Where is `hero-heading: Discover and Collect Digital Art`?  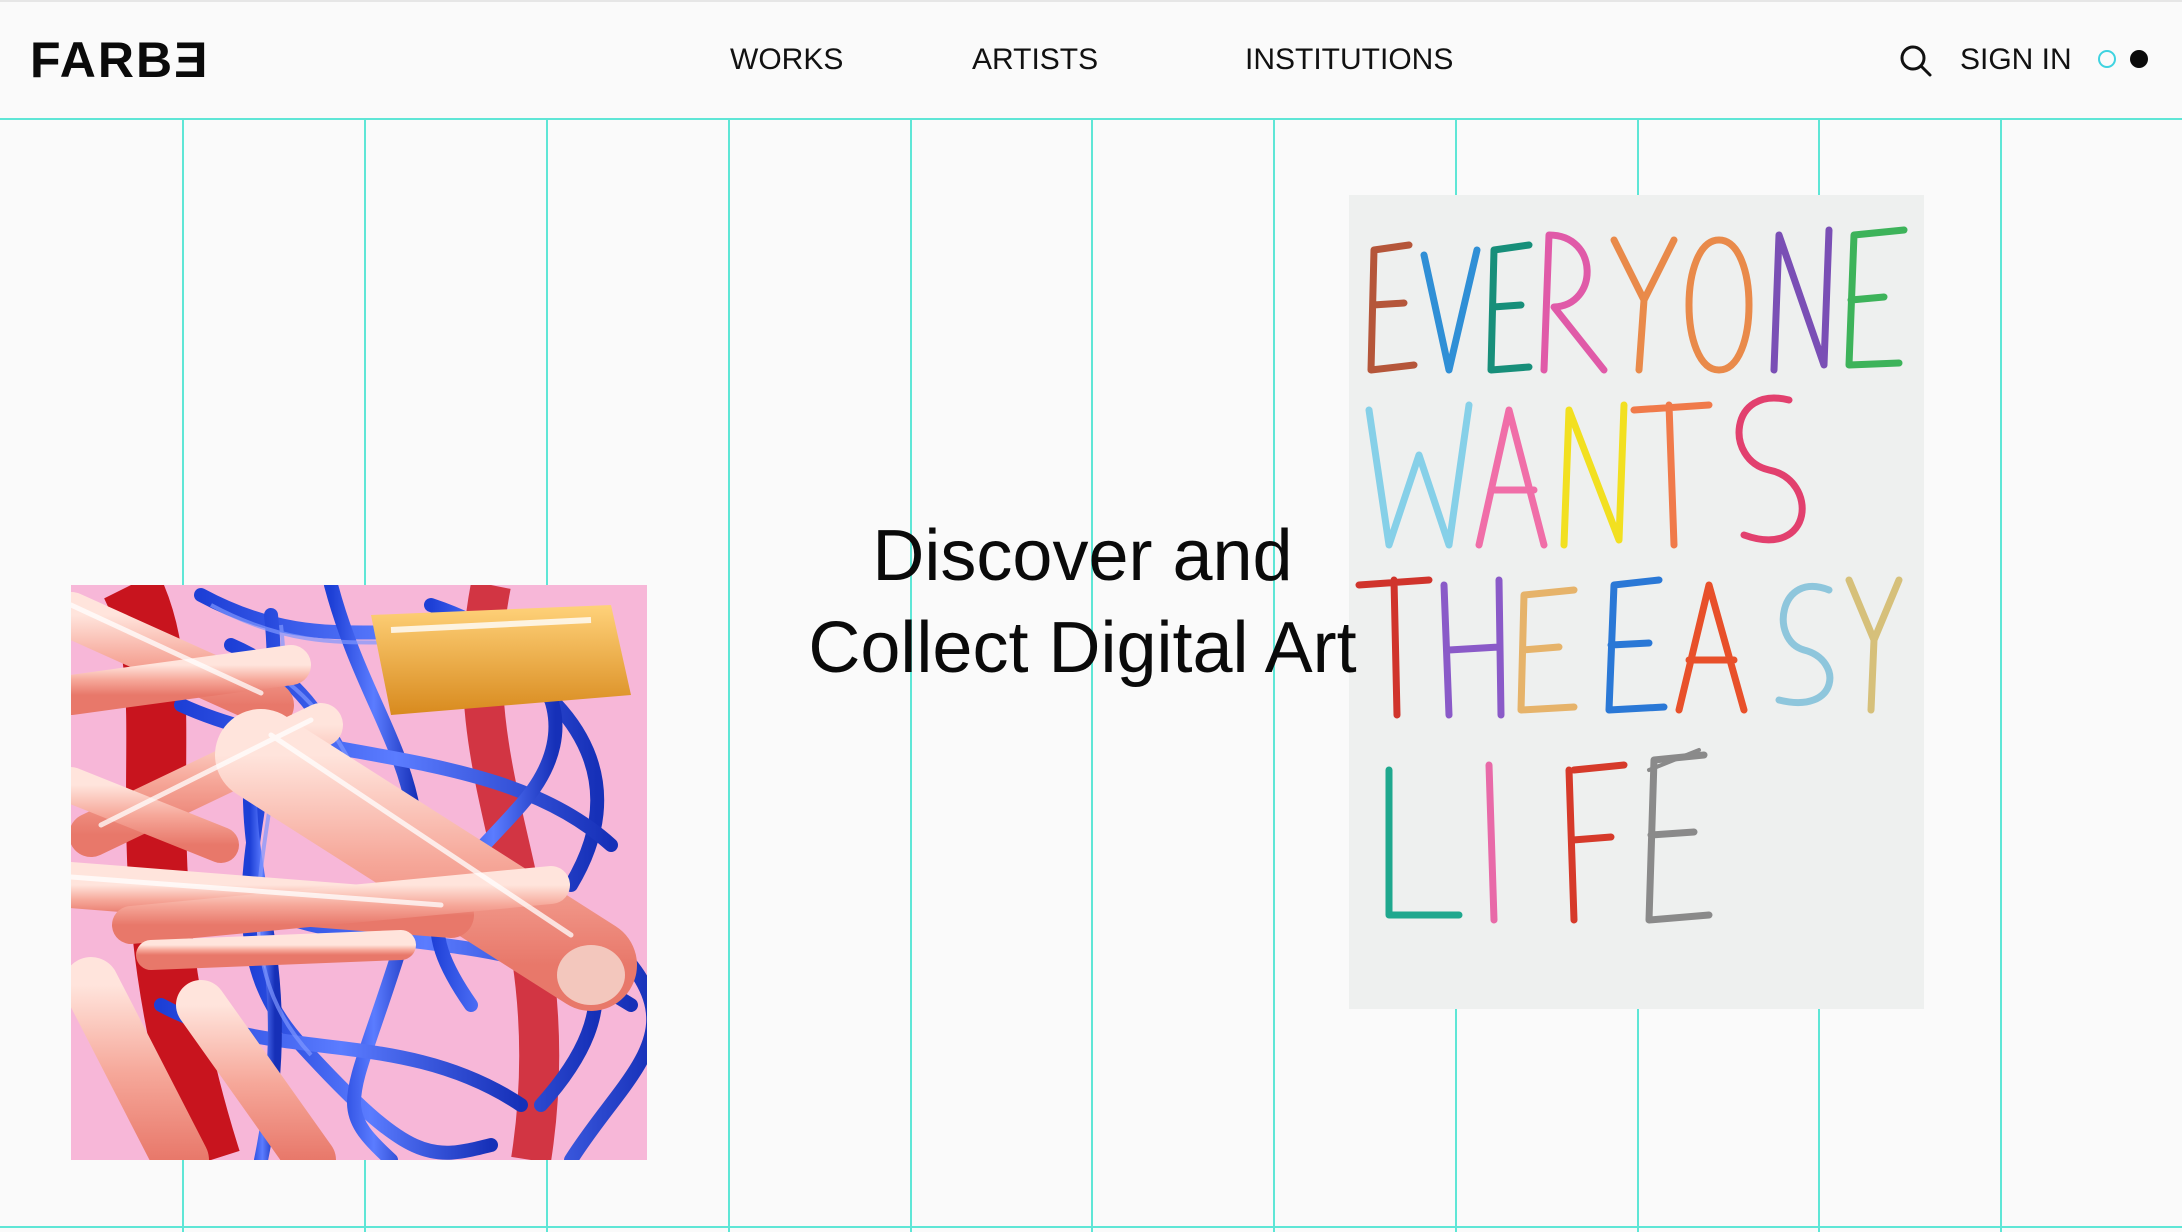
hero-heading: Discover and Collect Digital Art is located at coordinates (1082, 602).